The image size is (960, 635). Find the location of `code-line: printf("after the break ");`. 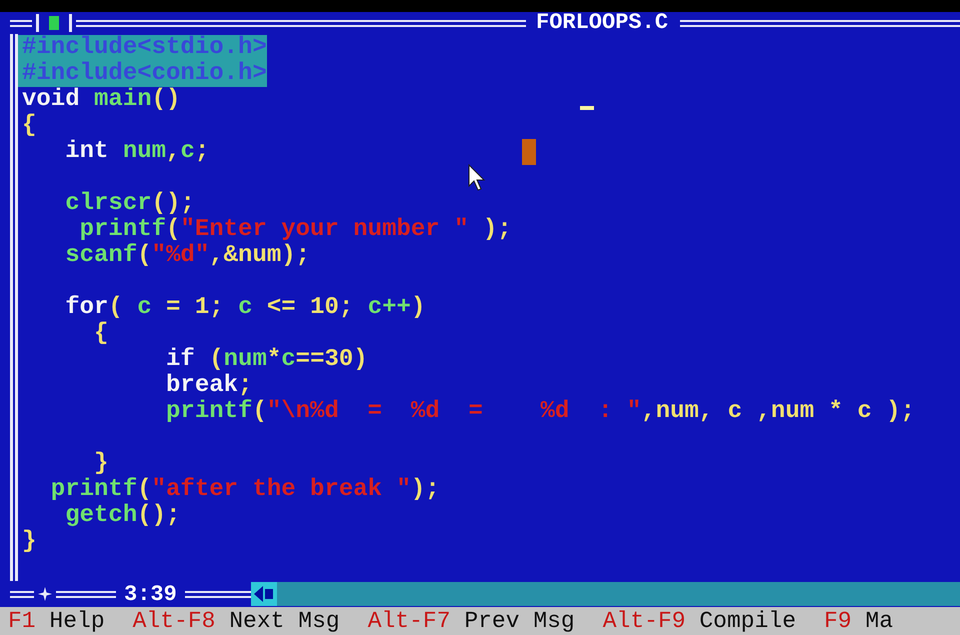

code-line: printf("after the break "); is located at coordinates (245, 490).